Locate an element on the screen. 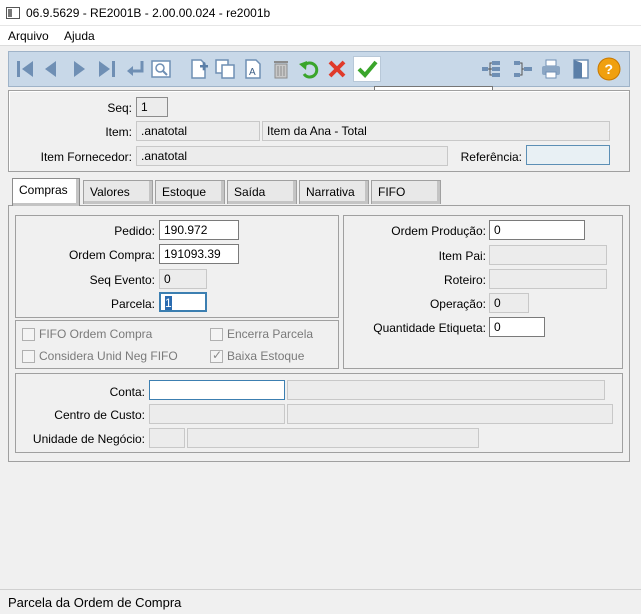 Image resolution: width=641 pixels, height=614 pixels. item-code-field: .anatotal is located at coordinates (198, 131).